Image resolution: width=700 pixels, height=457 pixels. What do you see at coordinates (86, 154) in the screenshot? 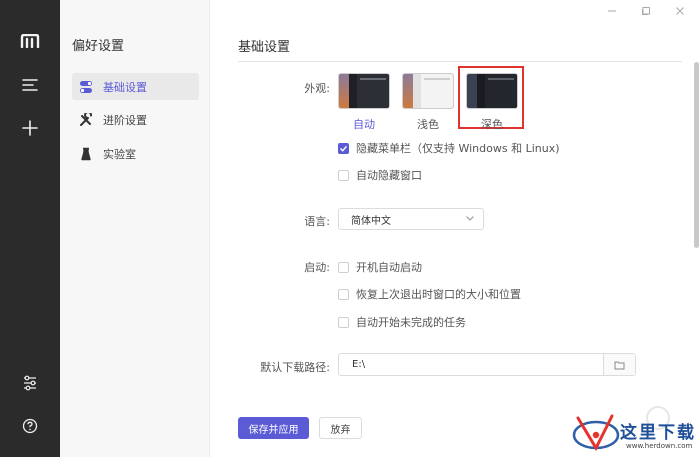
I see `flask-icon` at bounding box center [86, 154].